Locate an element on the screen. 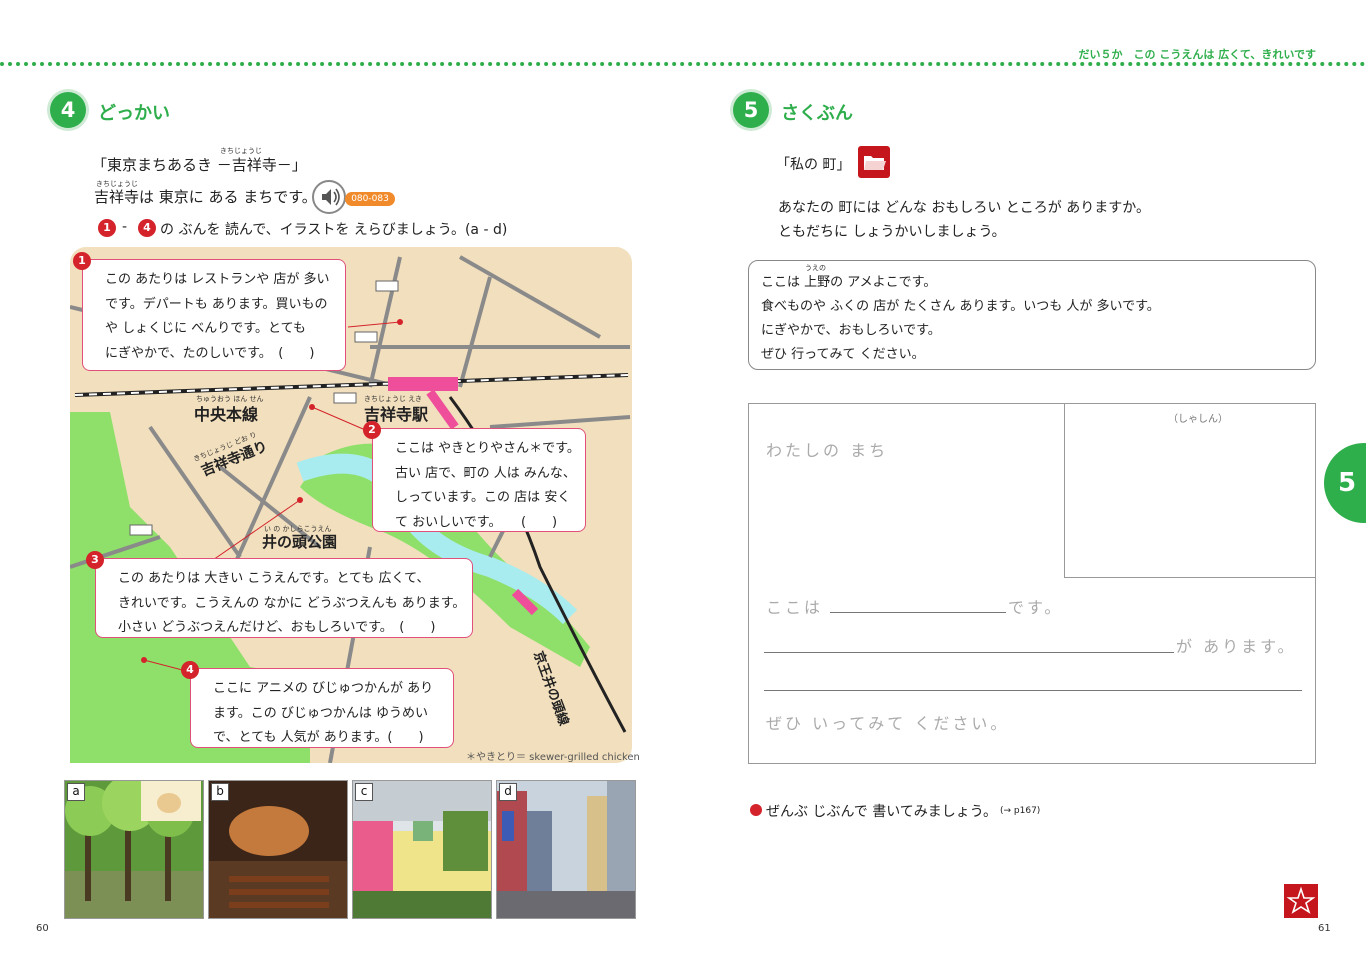 Image resolution: width=1366 pixels, height=966 pixels. museum-image is located at coordinates (422, 849).